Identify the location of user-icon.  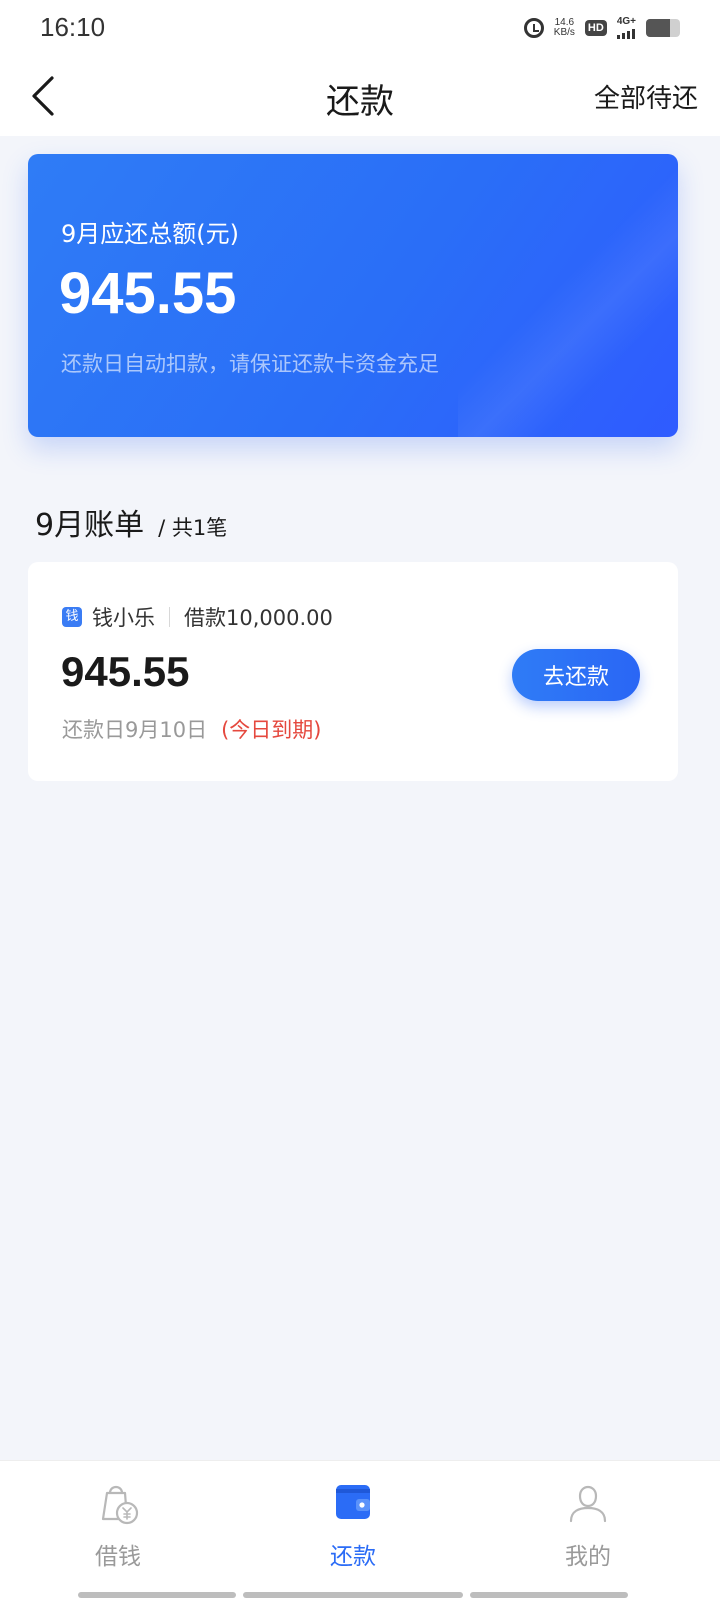
(588, 1504).